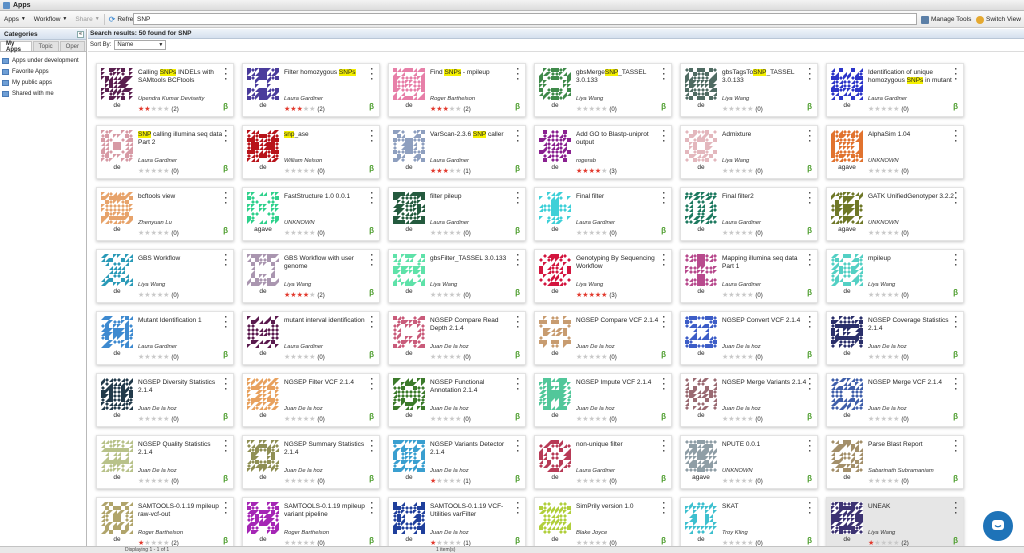  What do you see at coordinates (765, 135) in the screenshot?
I see `app-name: Admixture` at bounding box center [765, 135].